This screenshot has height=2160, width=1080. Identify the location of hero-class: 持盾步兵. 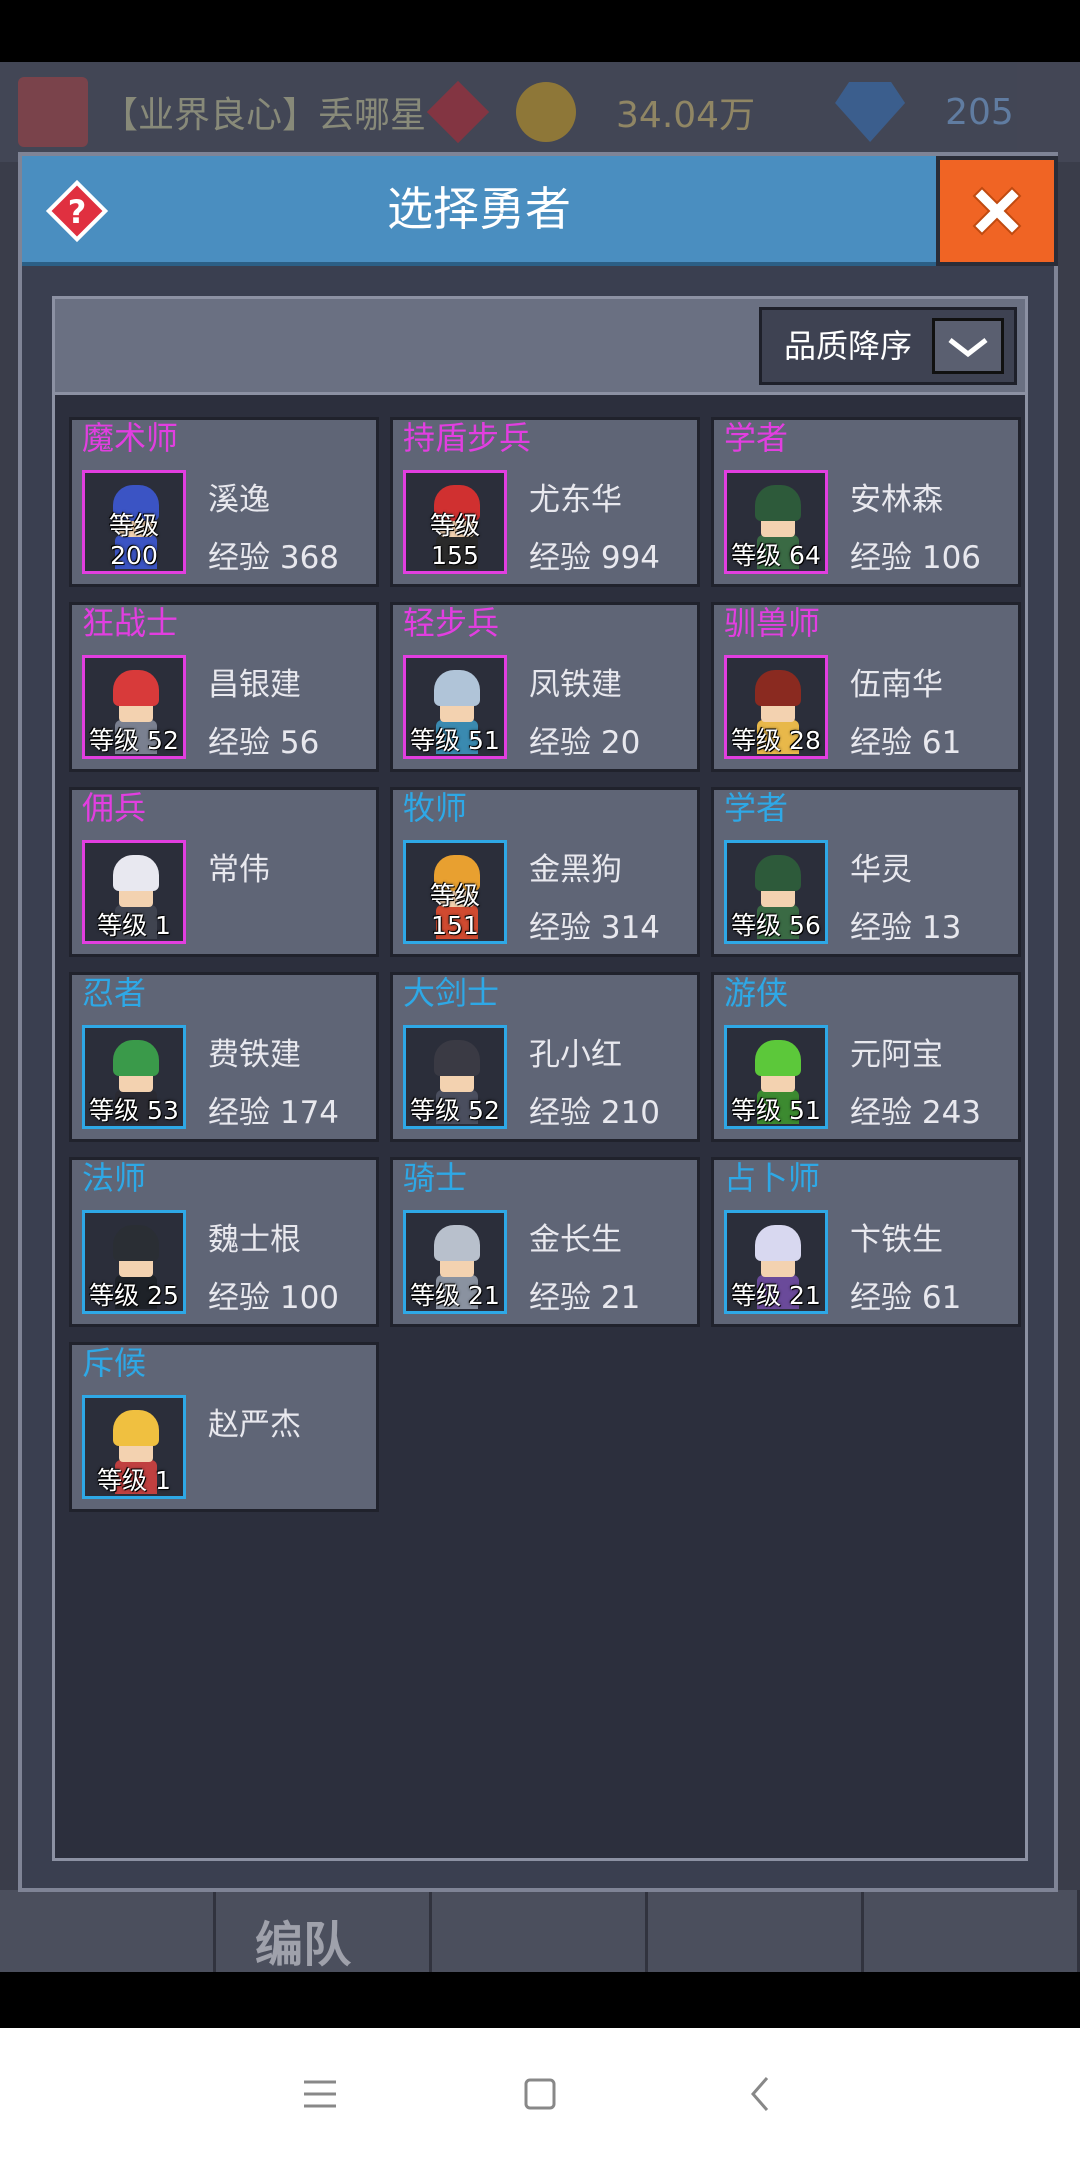
(467, 438).